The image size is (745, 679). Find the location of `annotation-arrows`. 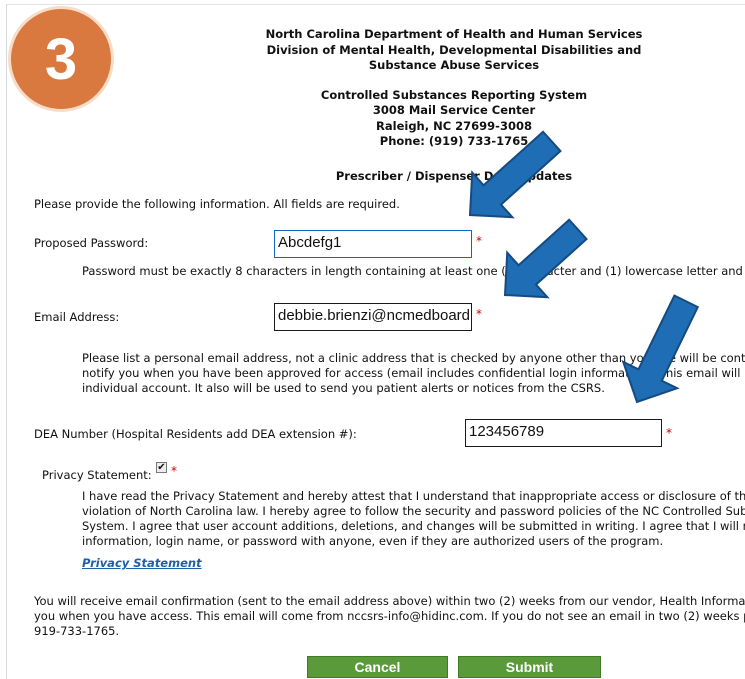

annotation-arrows is located at coordinates (584, 267).